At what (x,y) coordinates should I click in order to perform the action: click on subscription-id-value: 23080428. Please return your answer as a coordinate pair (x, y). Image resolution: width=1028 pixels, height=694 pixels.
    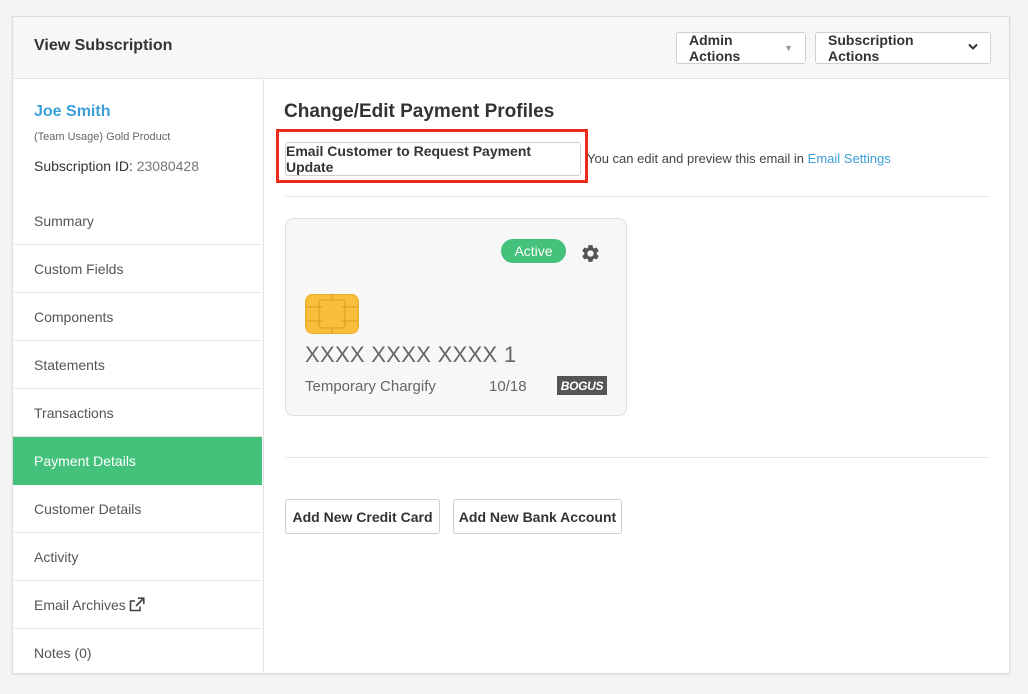
    Looking at the image, I should click on (168, 166).